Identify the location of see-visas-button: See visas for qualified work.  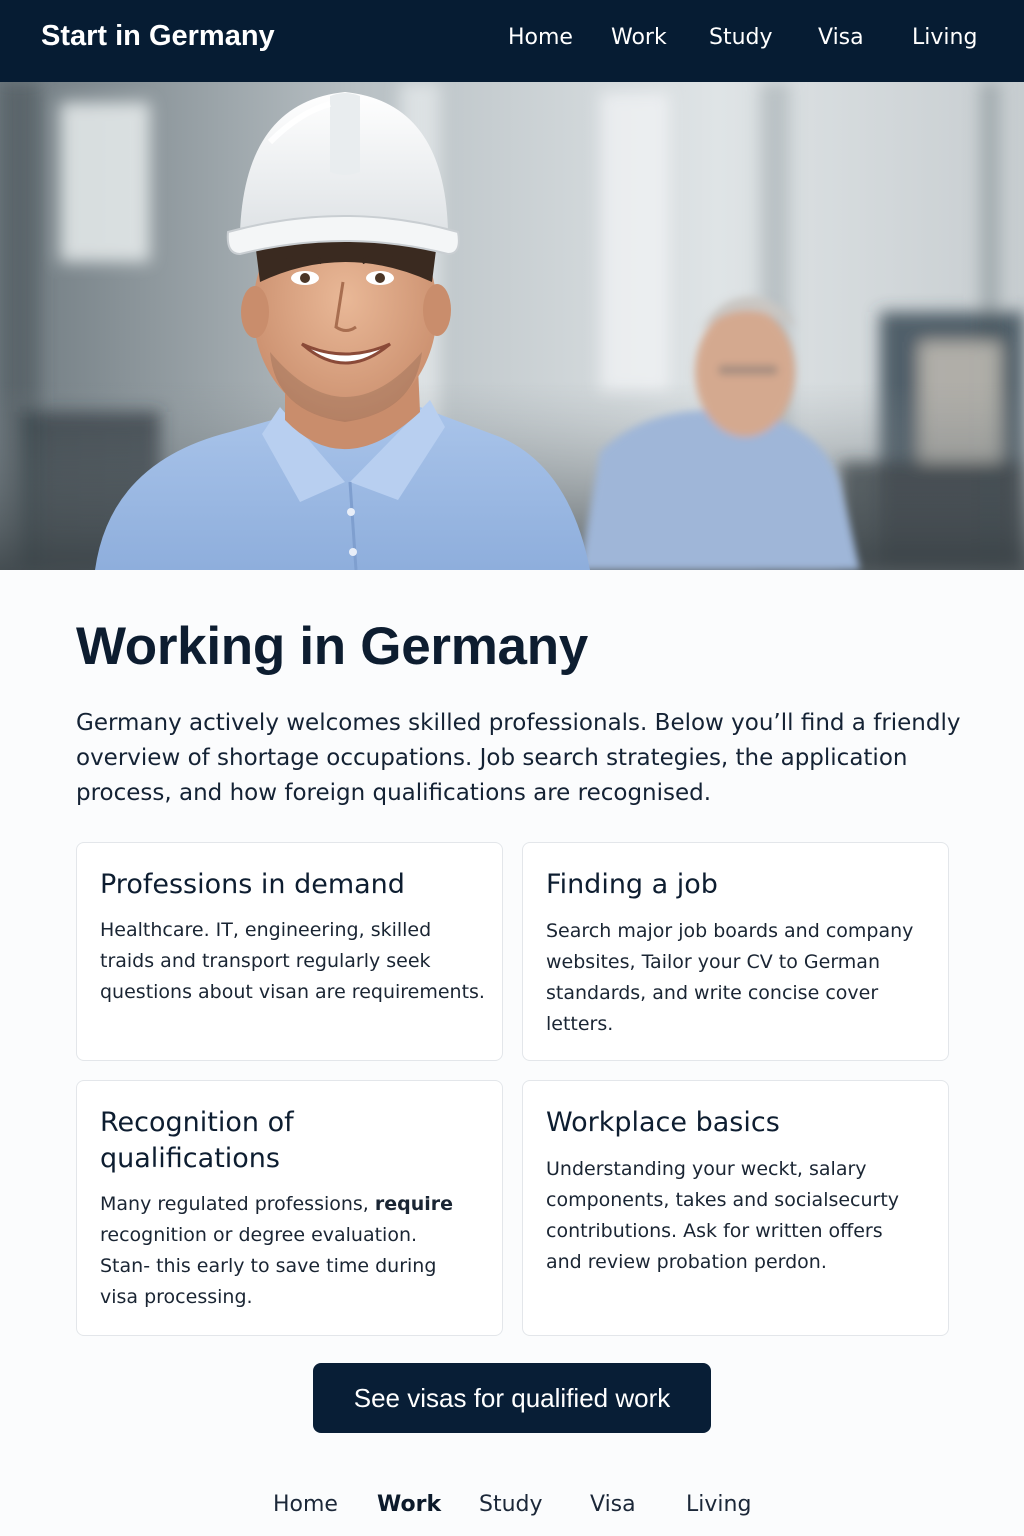
(512, 1398).